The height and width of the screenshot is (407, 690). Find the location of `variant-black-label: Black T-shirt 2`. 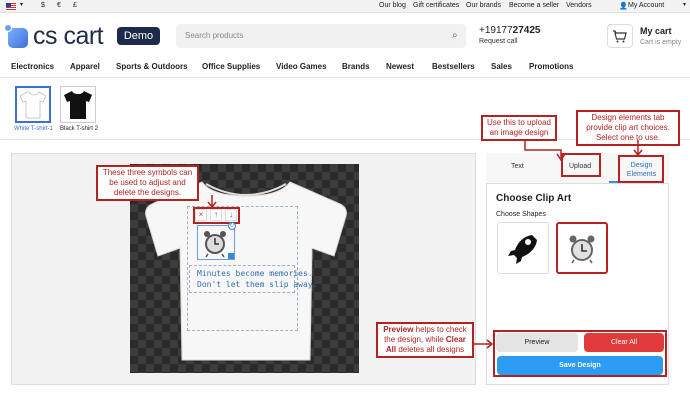

variant-black-label: Black T-shirt 2 is located at coordinates (79, 129).